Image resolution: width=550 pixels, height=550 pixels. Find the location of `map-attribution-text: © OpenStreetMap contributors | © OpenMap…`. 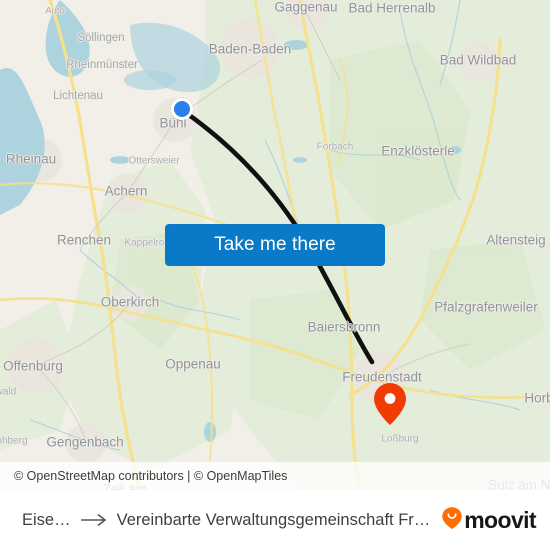

map-attribution-text: © OpenStreetMap contributors | © OpenMap… is located at coordinates (150, 476).